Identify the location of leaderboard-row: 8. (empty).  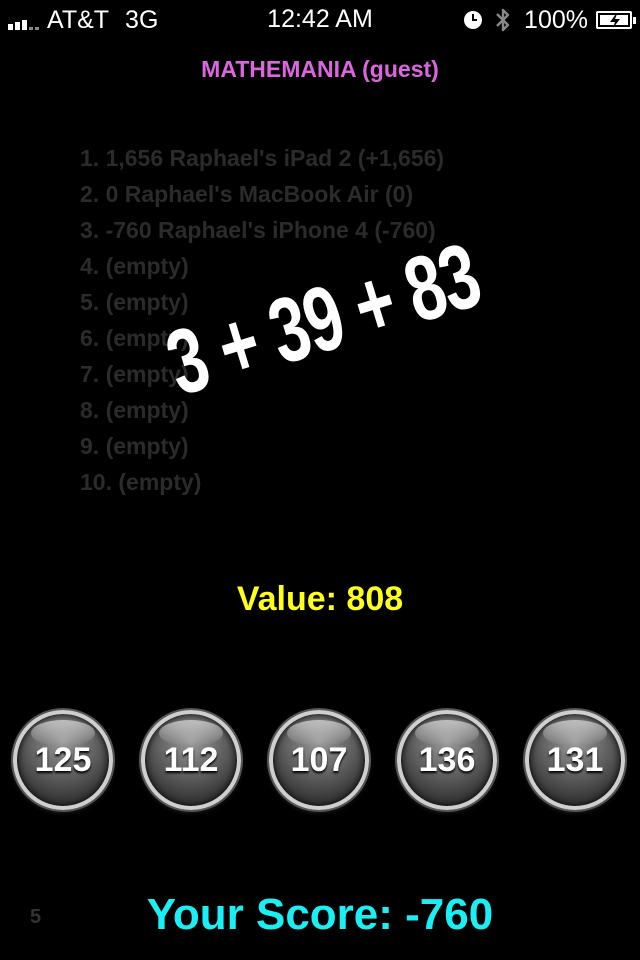
(134, 410).